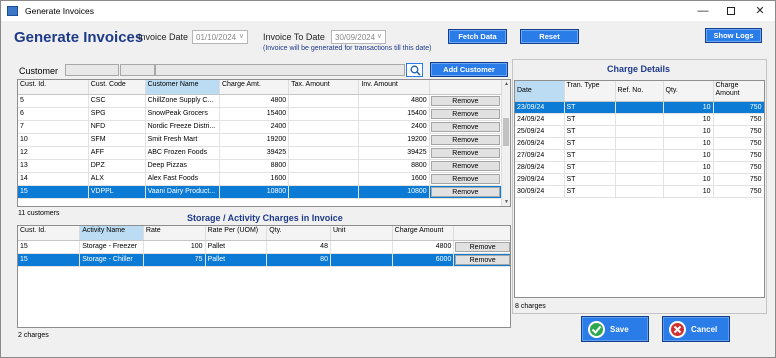 This screenshot has height=358, width=776. I want to click on cust-code-cell: DPZ, so click(117, 166).